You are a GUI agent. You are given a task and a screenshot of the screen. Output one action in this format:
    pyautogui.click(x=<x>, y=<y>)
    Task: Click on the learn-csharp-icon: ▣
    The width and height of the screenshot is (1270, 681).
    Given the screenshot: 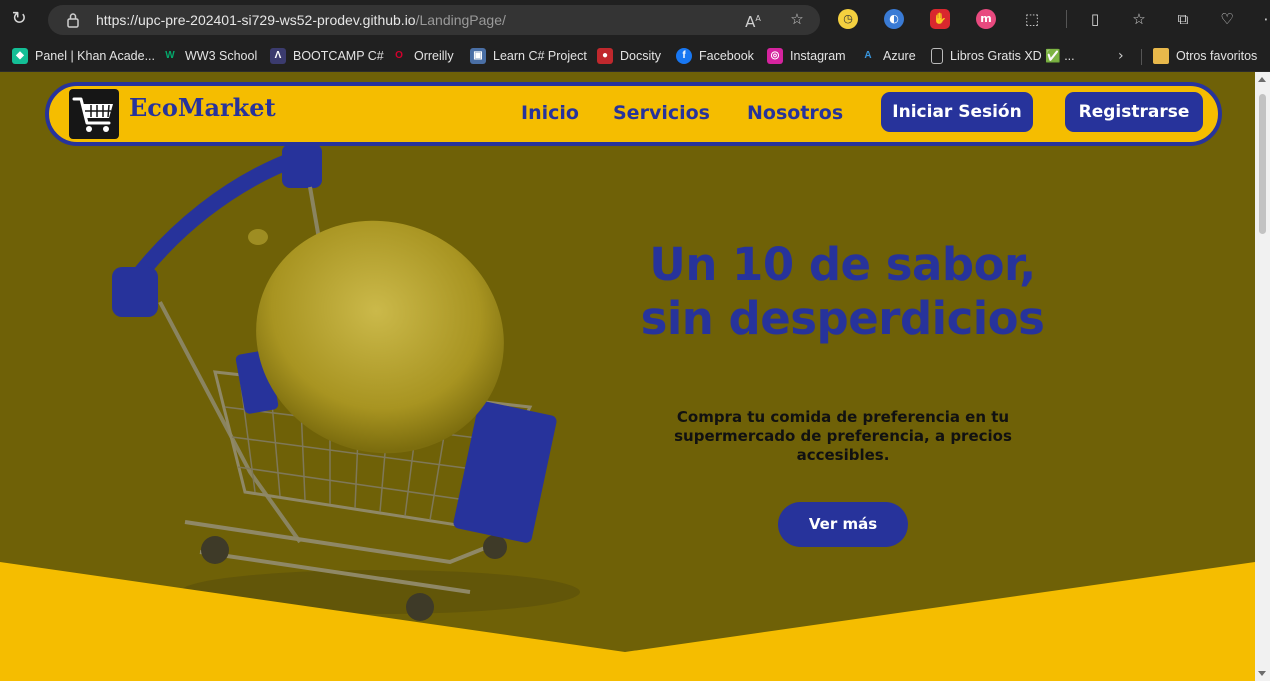 What is the action you would take?
    pyautogui.click(x=478, y=56)
    